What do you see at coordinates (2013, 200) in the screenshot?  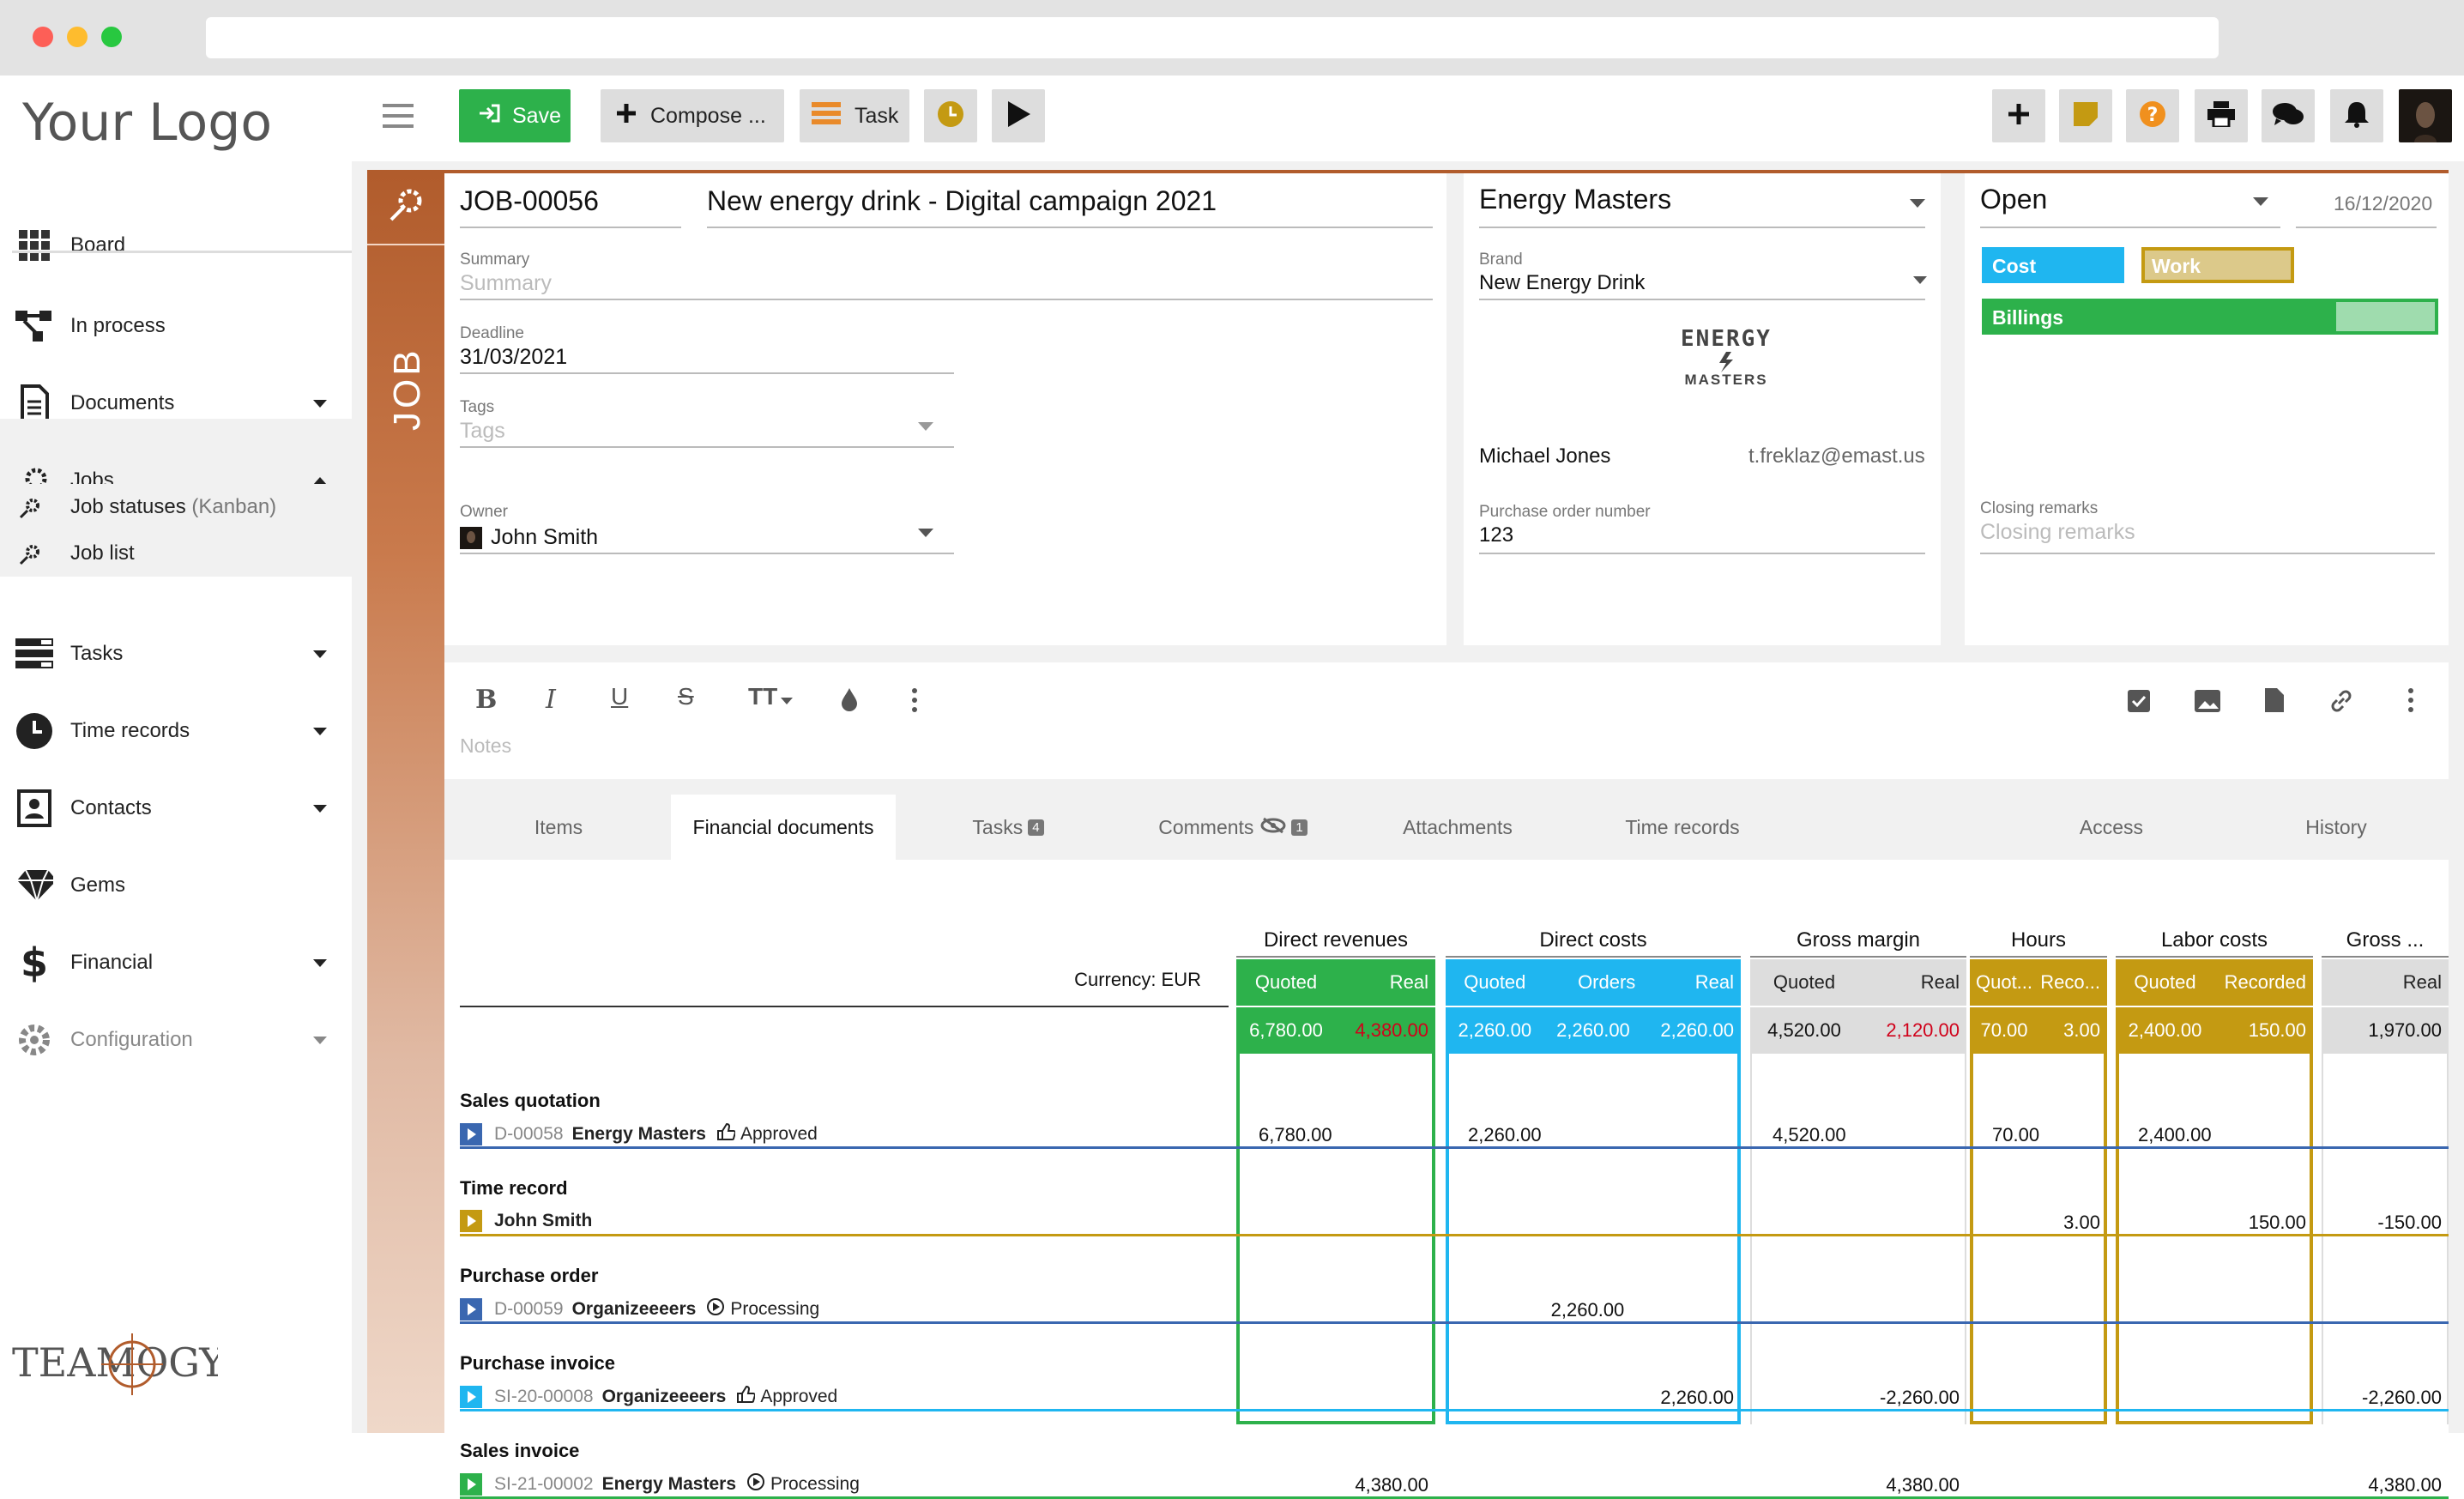 I see `status-select: Open` at bounding box center [2013, 200].